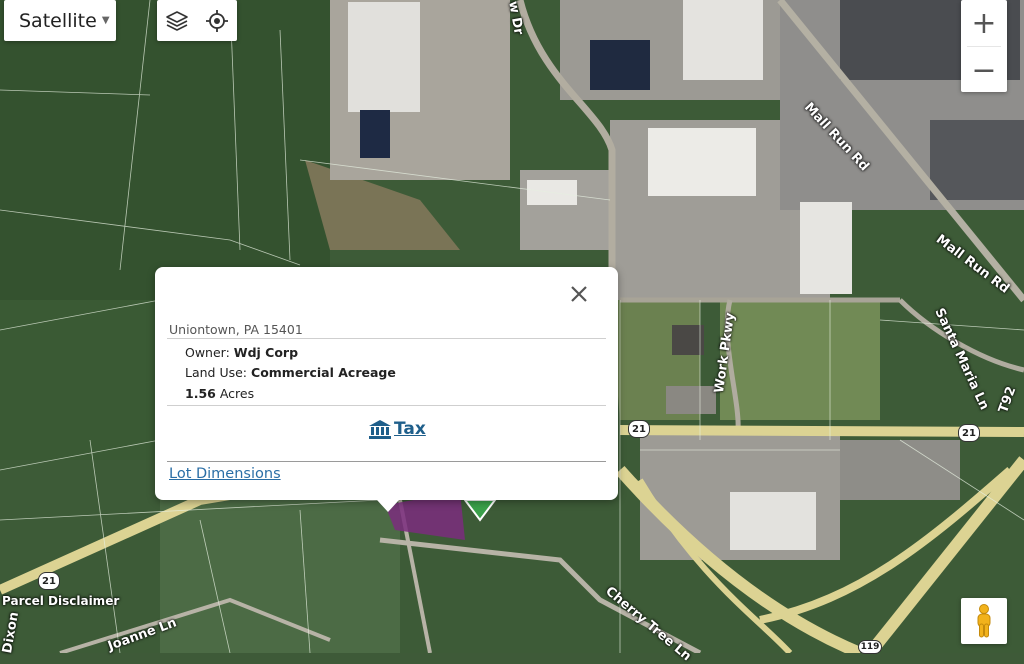 This screenshot has width=1024, height=664. I want to click on bank-icon, so click(380, 429).